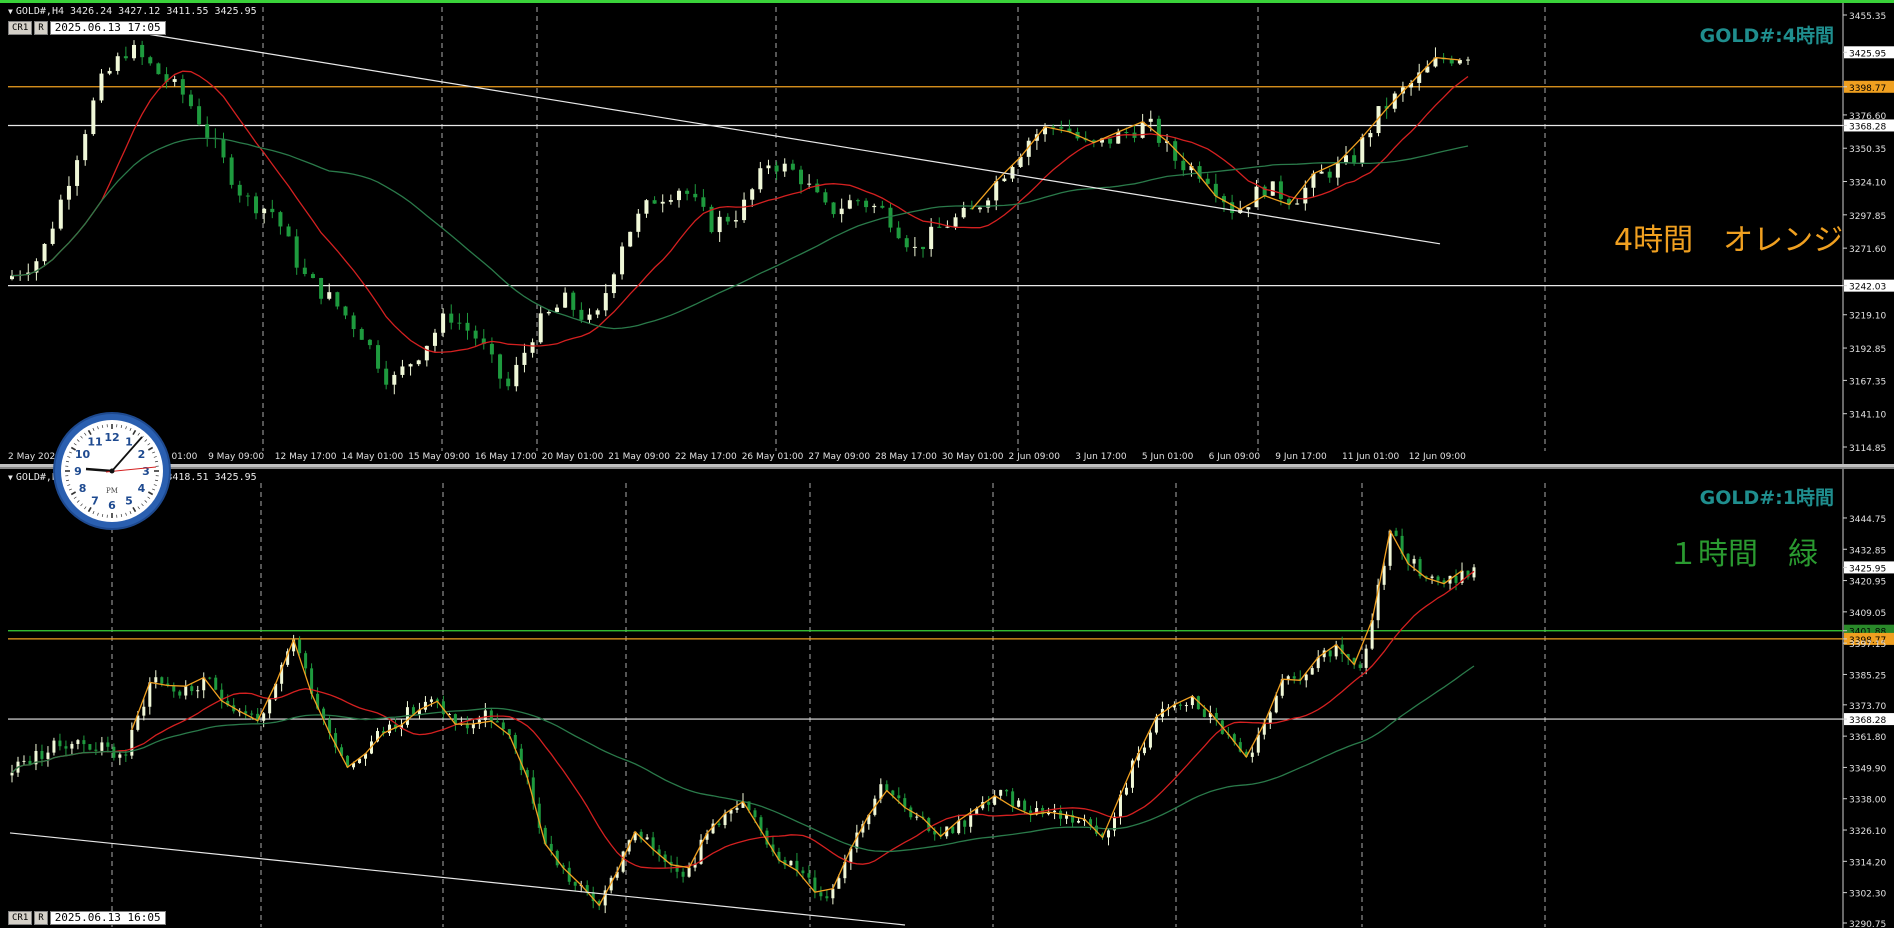  Describe the element at coordinates (107, 28) in the screenshot. I see `h4-datetime: 2025.06.13 17:05` at that location.